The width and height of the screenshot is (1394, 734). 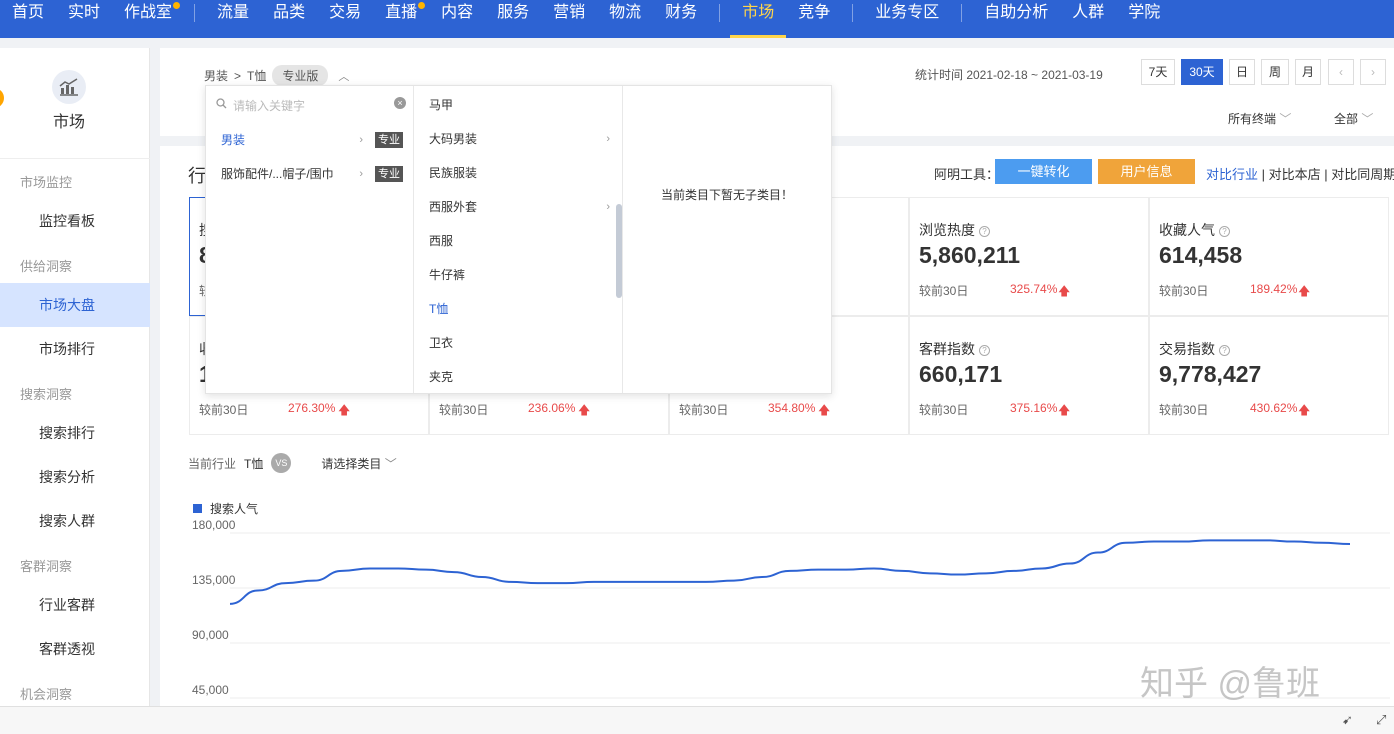 I want to click on dropdown-level2-item: 牛仔裤, so click(x=518, y=275).